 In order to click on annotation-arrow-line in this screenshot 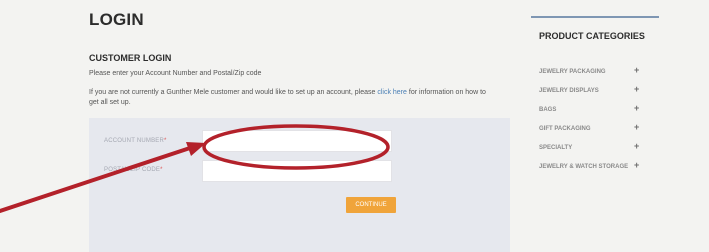, I will do `click(96, 179)`.